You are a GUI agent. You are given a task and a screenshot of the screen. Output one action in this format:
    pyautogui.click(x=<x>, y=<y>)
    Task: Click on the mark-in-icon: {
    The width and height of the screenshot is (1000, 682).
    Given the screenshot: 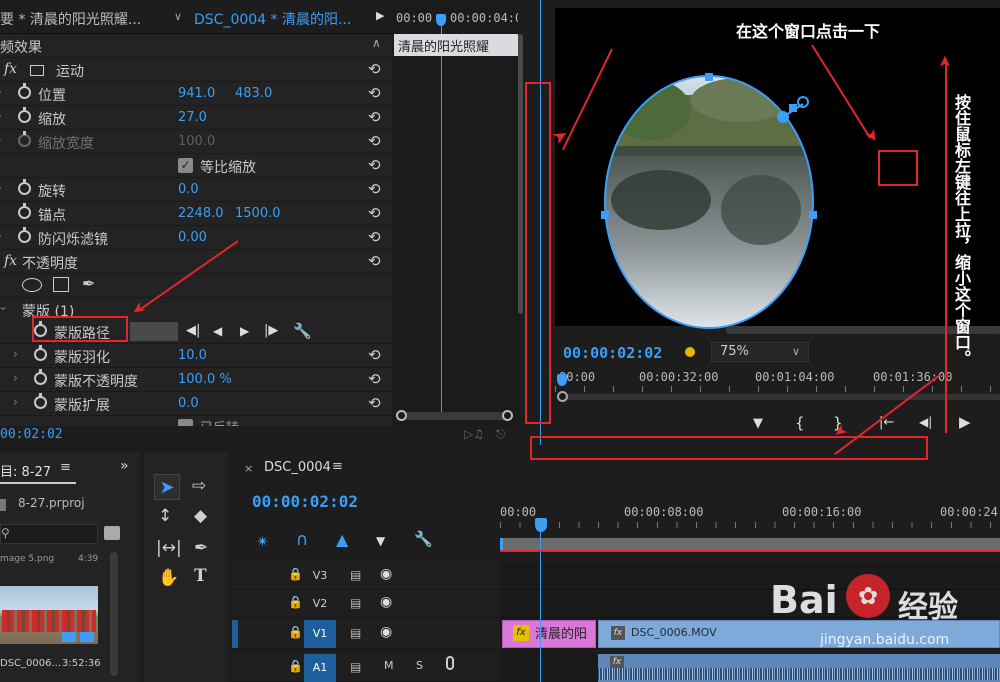 What is the action you would take?
    pyautogui.click(x=800, y=423)
    